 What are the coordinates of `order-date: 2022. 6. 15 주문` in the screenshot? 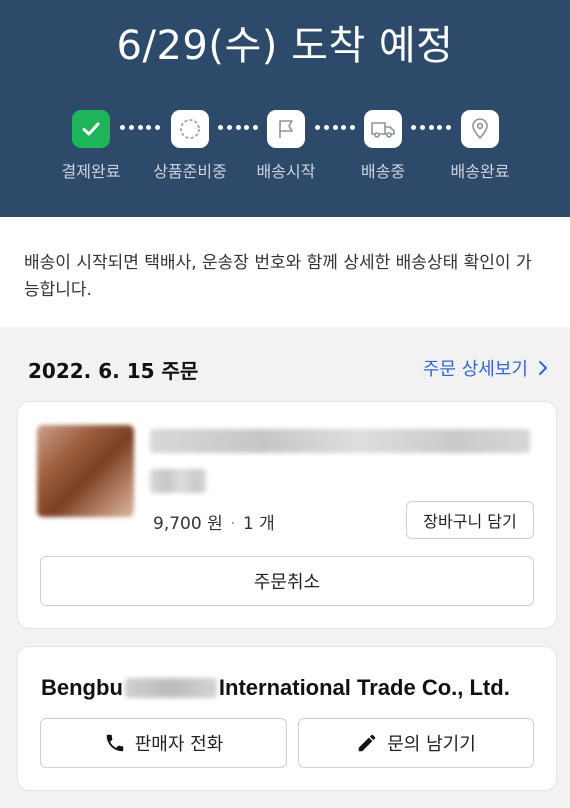 It's located at (113, 371).